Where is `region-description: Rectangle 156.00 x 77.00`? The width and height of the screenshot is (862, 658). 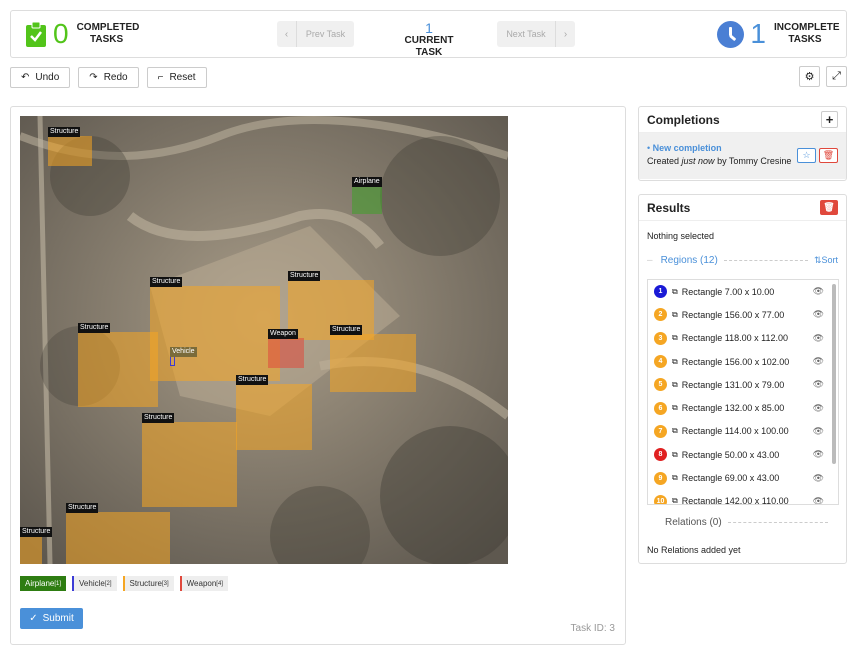
region-description: Rectangle 156.00 x 77.00 is located at coordinates (733, 314).